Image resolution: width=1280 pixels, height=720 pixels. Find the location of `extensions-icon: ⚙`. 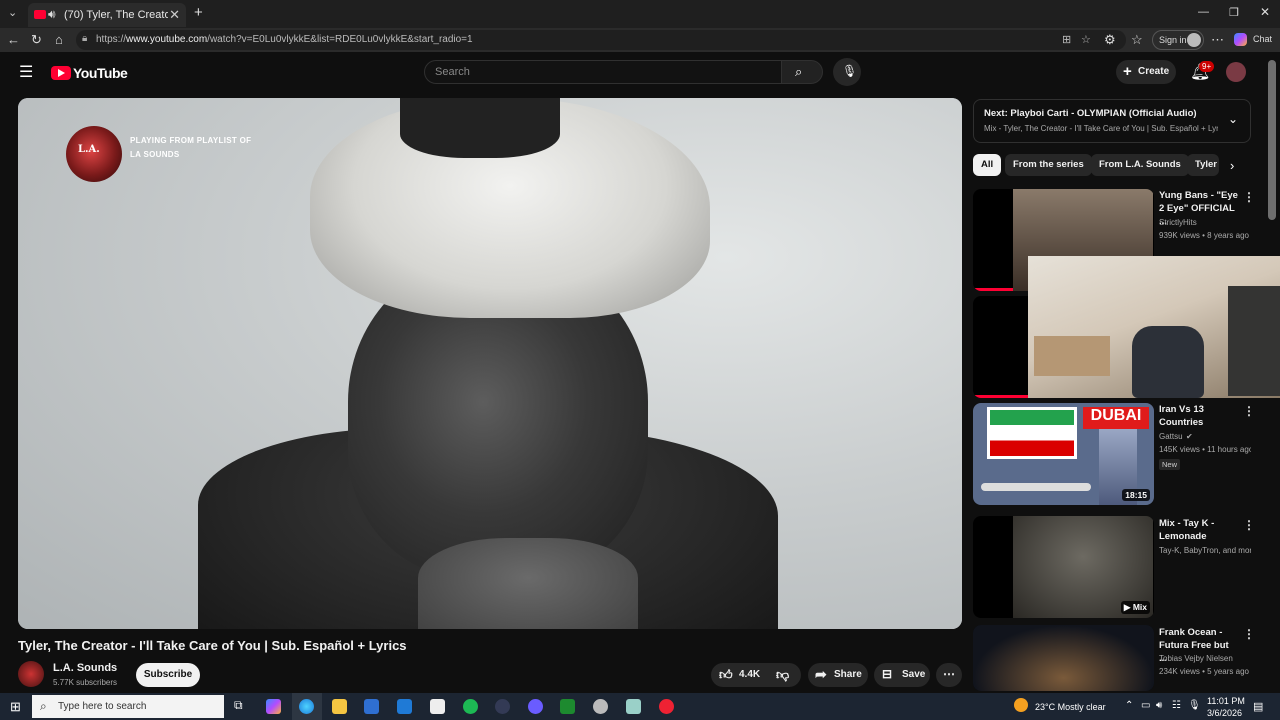

extensions-icon: ⚙ is located at coordinates (1110, 40).